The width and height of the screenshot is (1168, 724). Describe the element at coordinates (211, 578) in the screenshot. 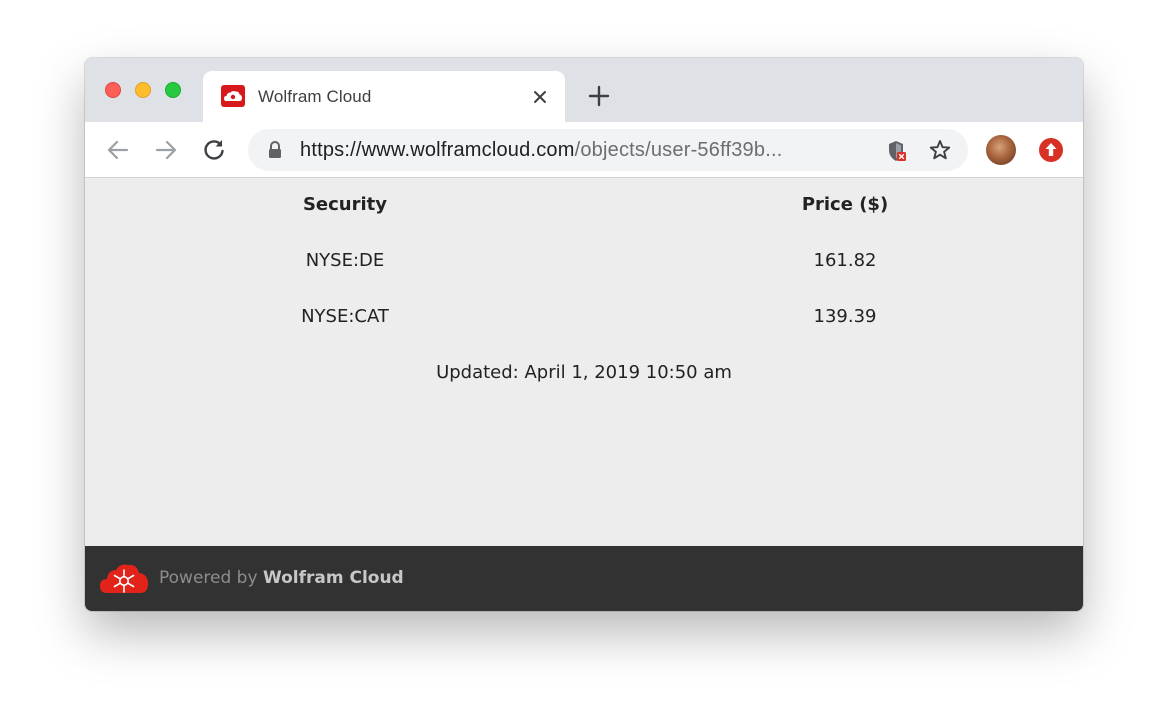

I see `powered-by-label: Powered by` at that location.